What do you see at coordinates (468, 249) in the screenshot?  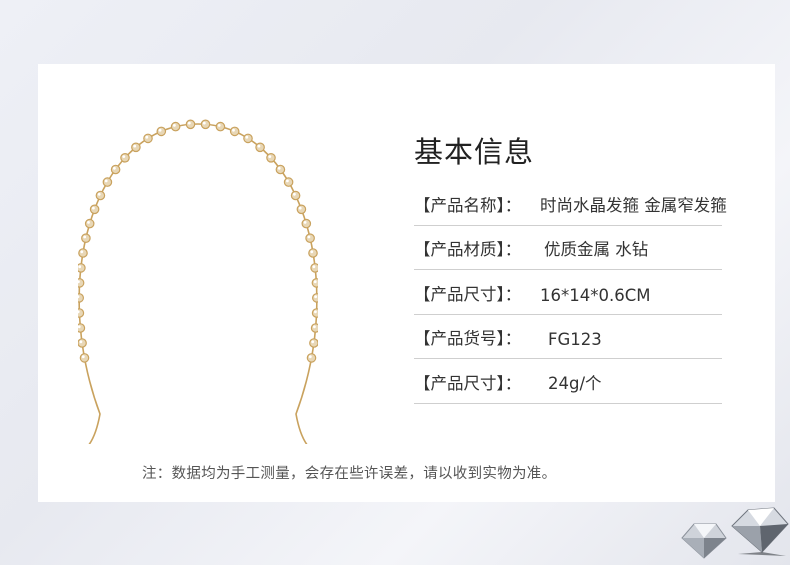 I see `info-row-label: 【产品材质】：` at bounding box center [468, 249].